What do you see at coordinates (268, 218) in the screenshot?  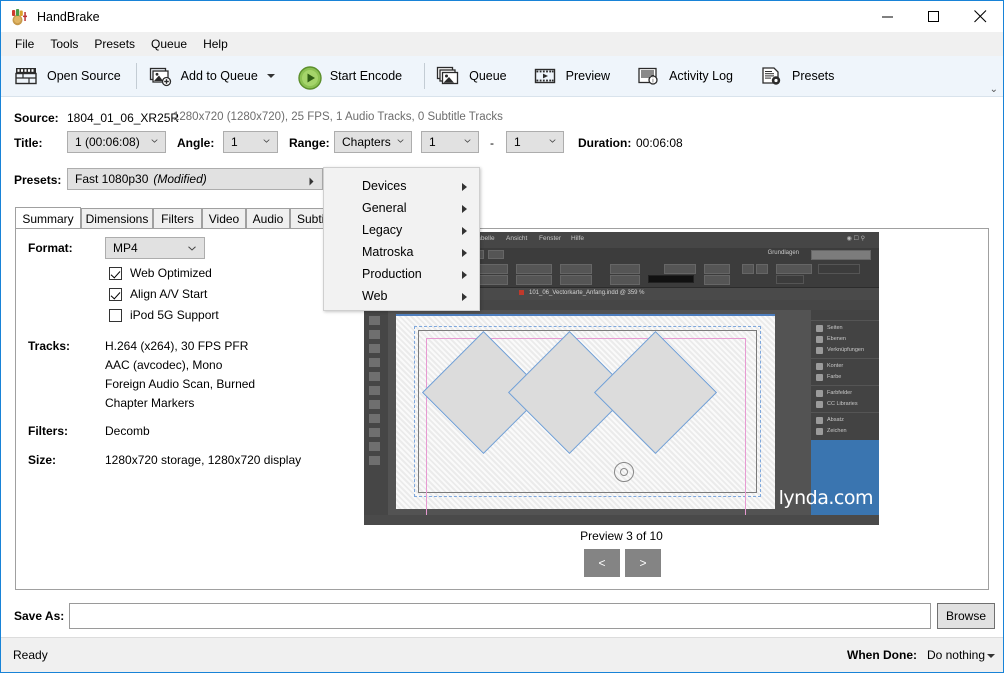 I see `tab-audio: Audio` at bounding box center [268, 218].